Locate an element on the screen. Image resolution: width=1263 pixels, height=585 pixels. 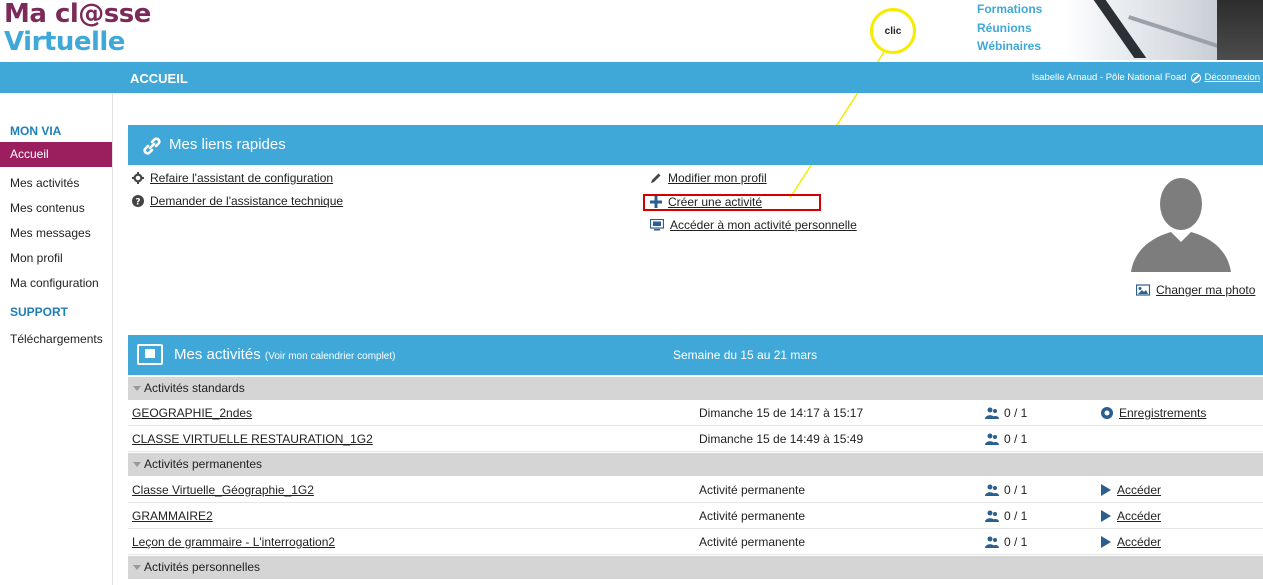
activity-name-link: CLASSE VIRTUELLE RESTAURATION_1G2 is located at coordinates (252, 439).